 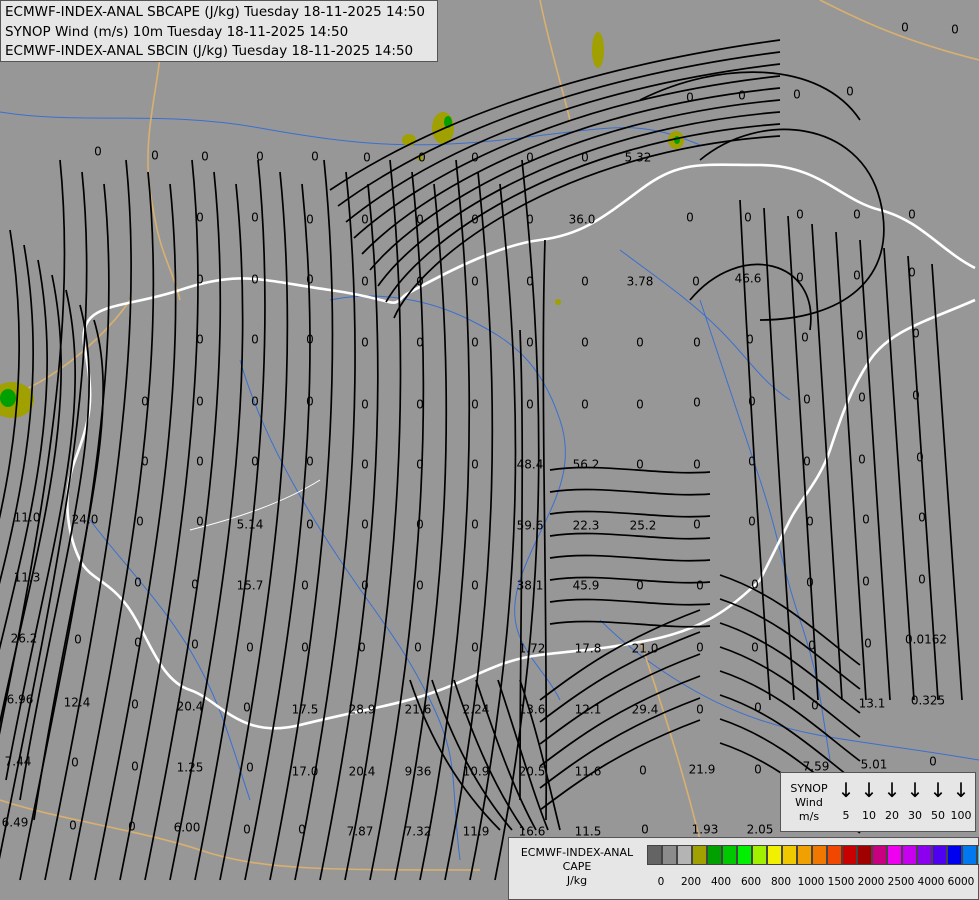 I want to click on cape-value-label: 9.36, so click(x=418, y=772).